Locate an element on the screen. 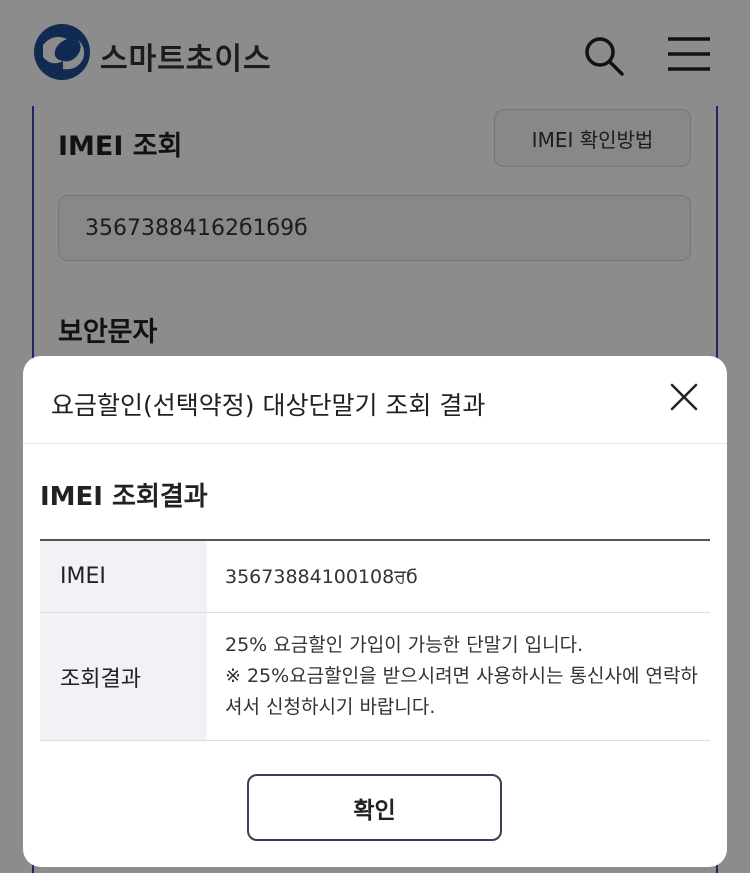 The height and width of the screenshot is (873, 750). result-line-1: 25% 요금할인 가입이 가능한 단말기 입니다. is located at coordinates (404, 645).